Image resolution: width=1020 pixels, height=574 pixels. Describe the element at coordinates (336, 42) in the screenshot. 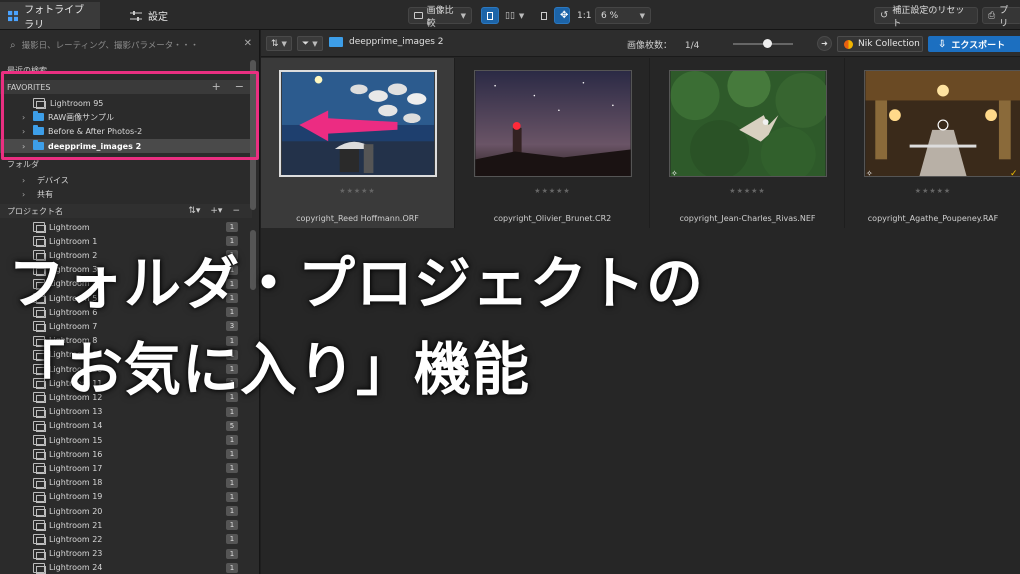

I see `folder-icon` at that location.